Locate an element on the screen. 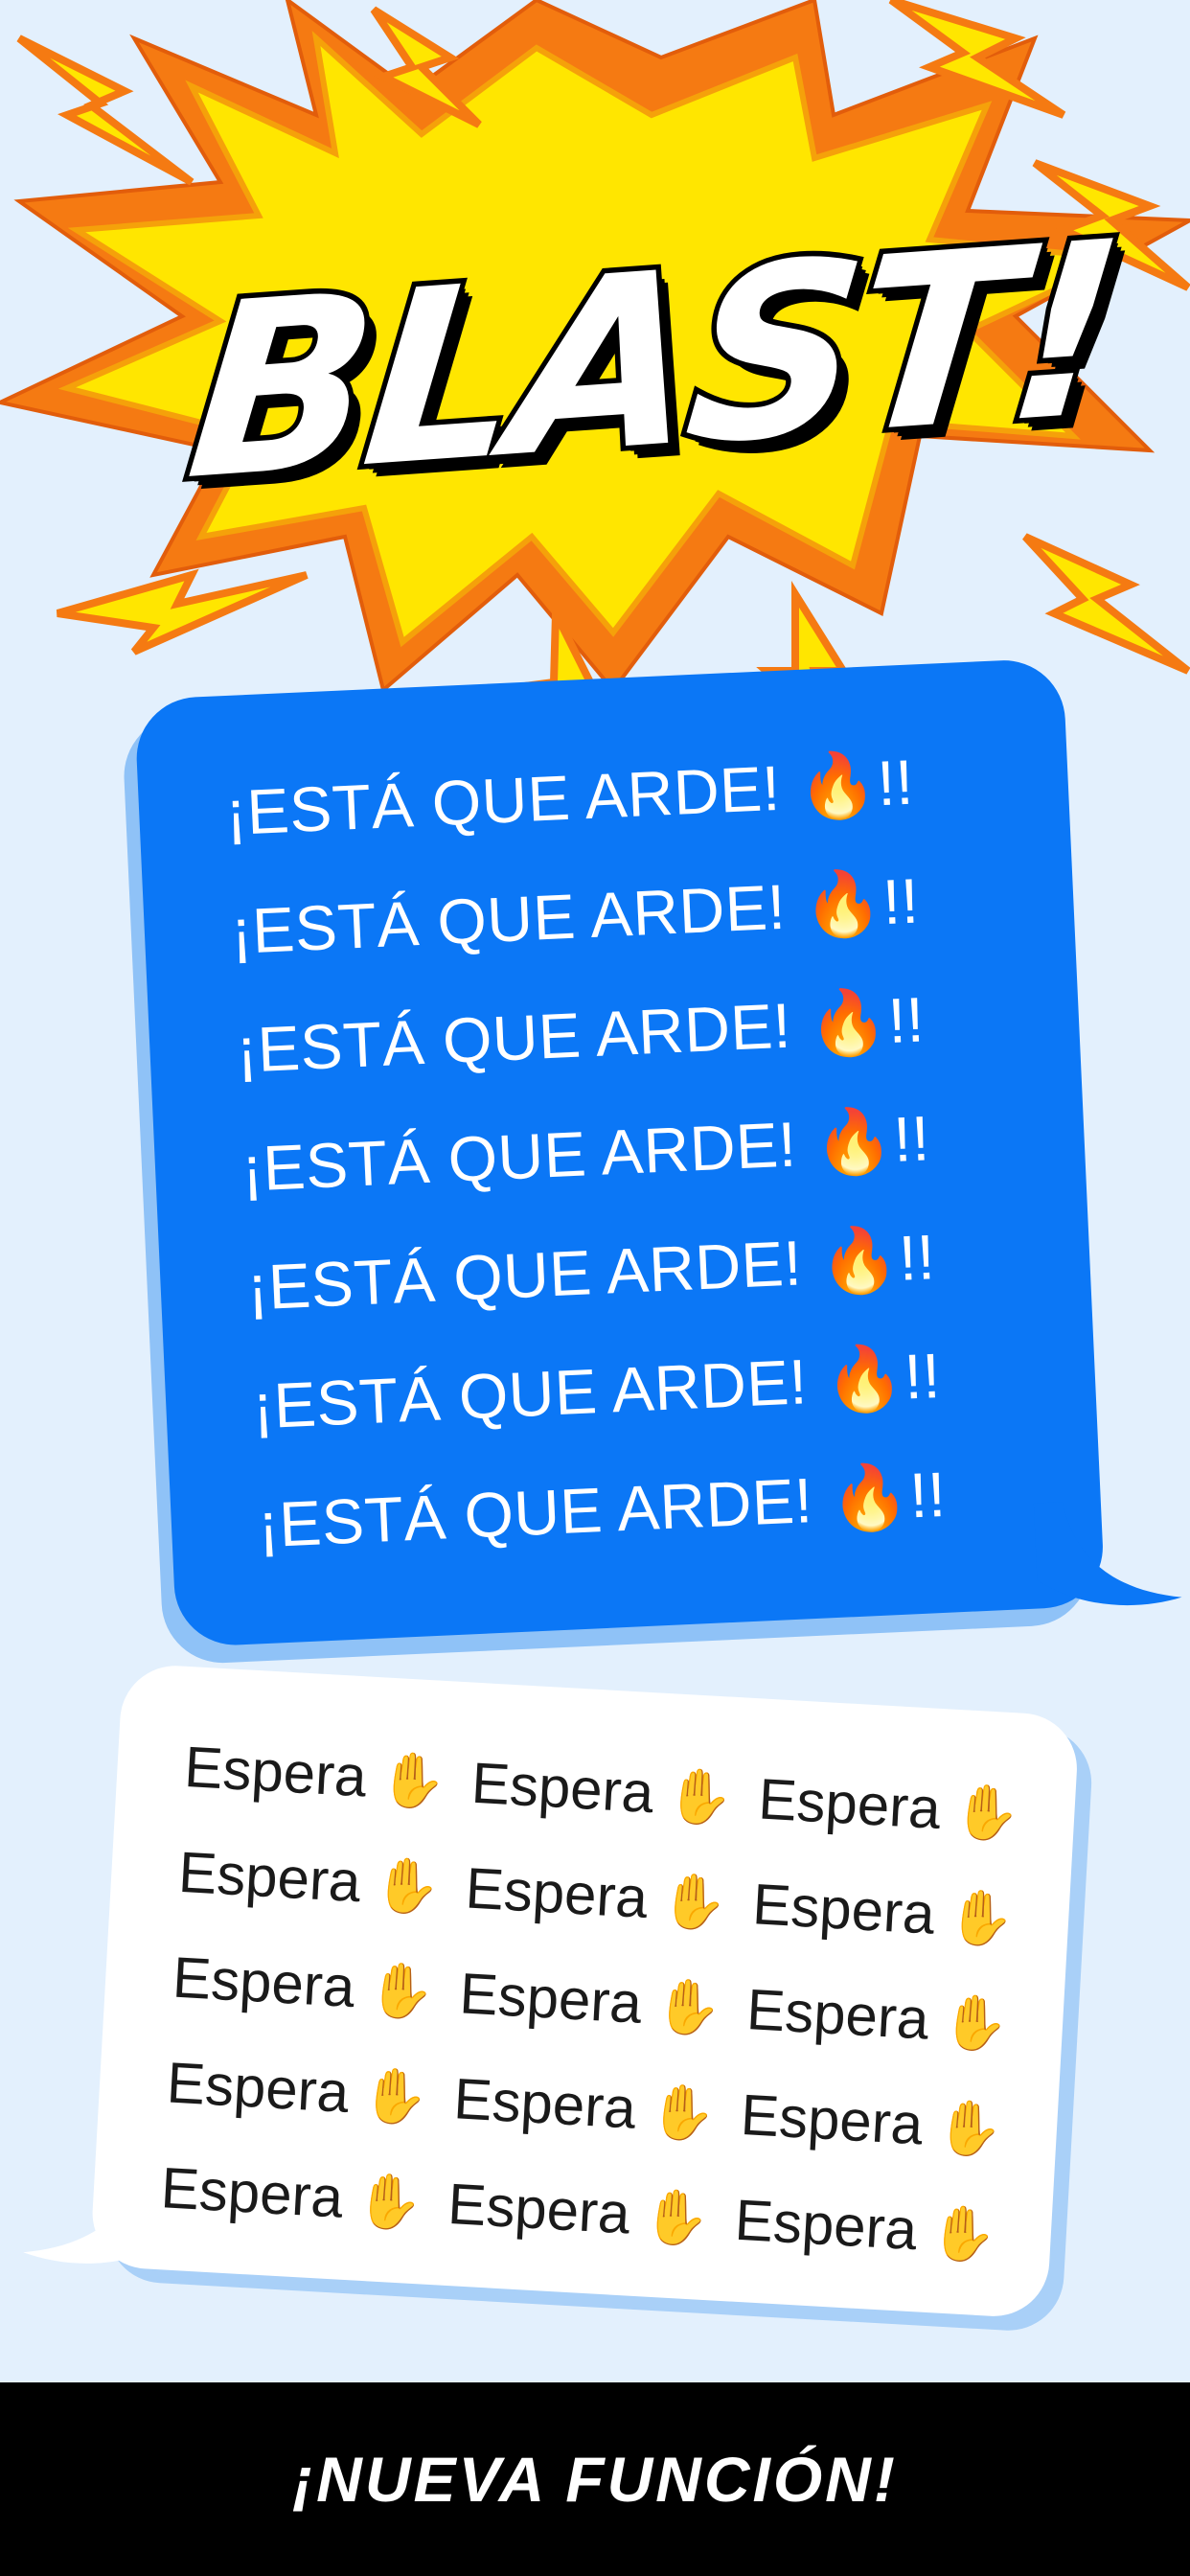 This screenshot has width=1190, height=2576. new-feature-label: ¡NUEVA FUNCIÓN! is located at coordinates (595, 2479).